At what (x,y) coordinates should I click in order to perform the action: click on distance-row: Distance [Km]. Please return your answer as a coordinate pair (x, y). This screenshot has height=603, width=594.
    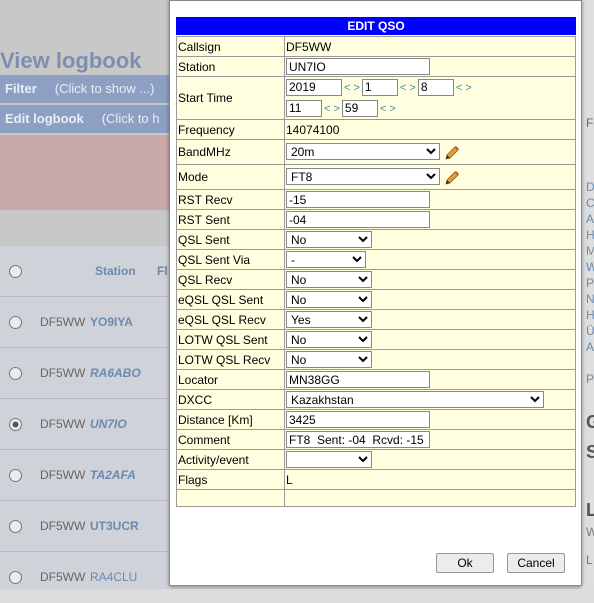
    Looking at the image, I should click on (376, 419).